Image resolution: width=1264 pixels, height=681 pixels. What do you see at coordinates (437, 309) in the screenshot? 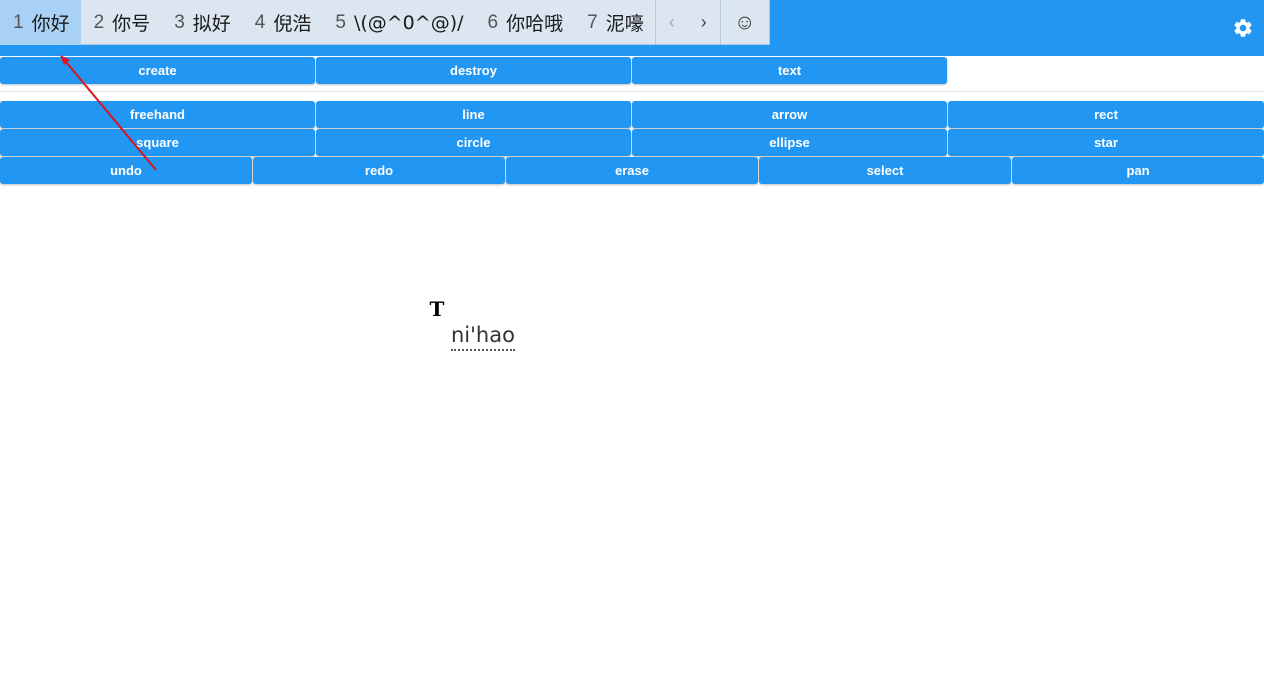
I see `text-cursor-icon: T` at bounding box center [437, 309].